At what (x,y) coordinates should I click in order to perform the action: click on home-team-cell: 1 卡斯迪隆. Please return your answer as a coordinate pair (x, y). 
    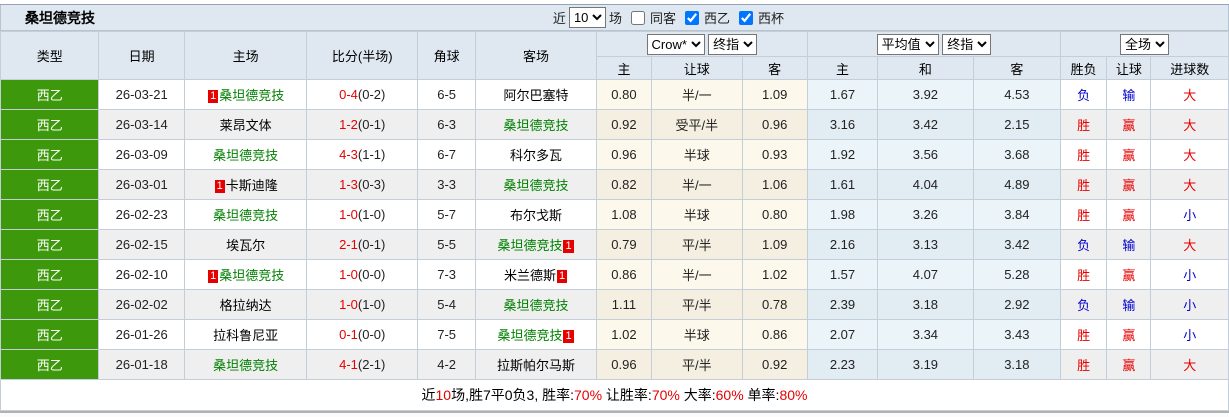
    Looking at the image, I should click on (245, 184).